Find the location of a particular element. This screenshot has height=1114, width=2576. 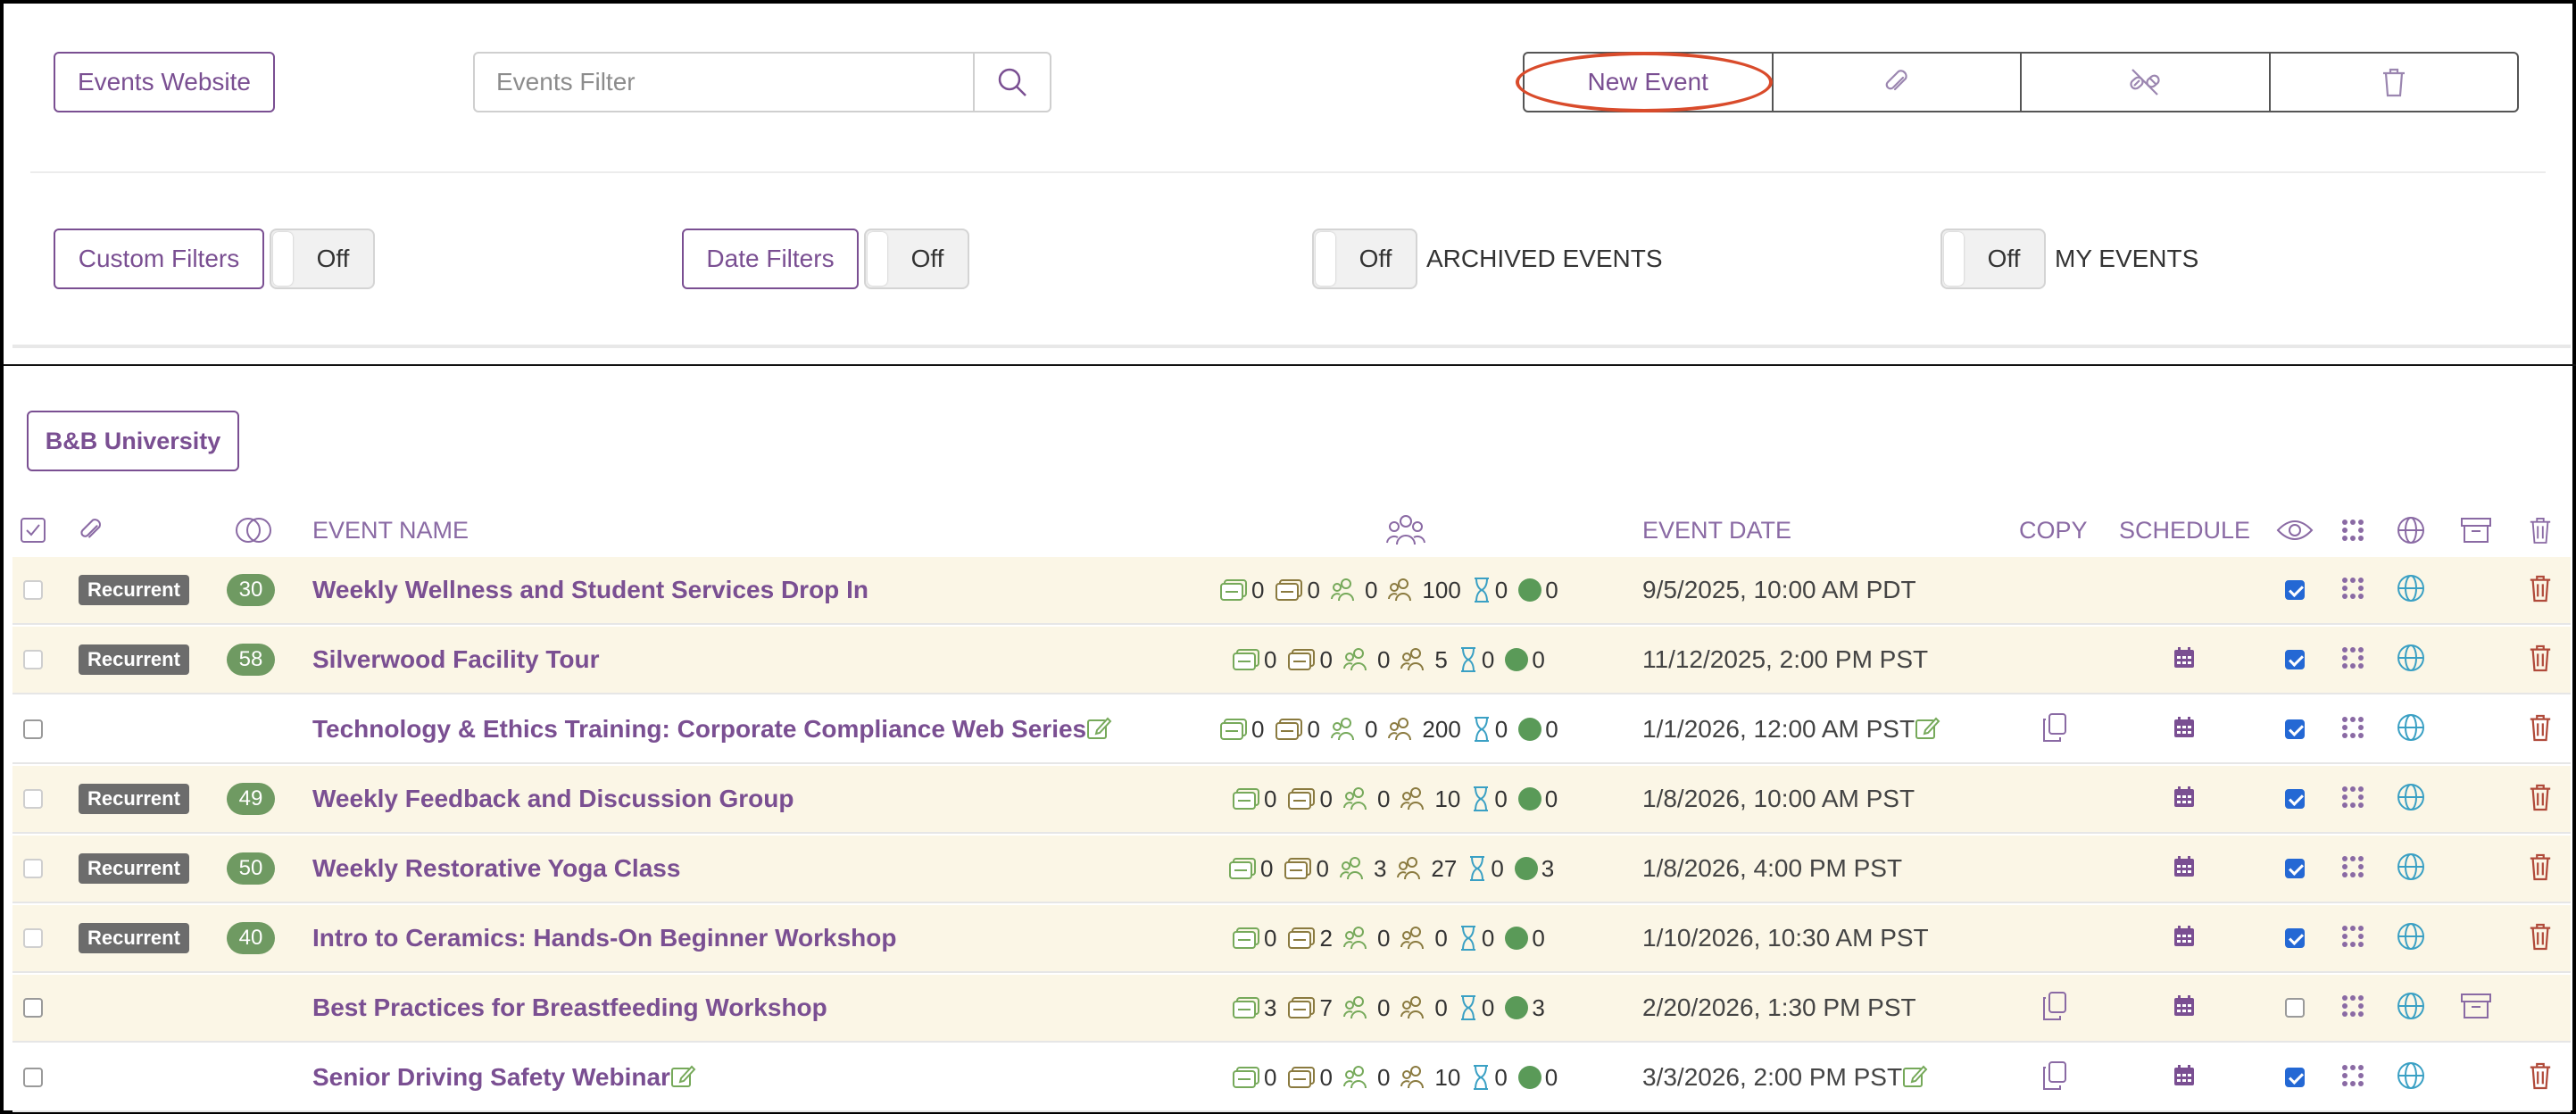

event-name-link: Weekly Feedback and Discussion Group is located at coordinates (553, 799).